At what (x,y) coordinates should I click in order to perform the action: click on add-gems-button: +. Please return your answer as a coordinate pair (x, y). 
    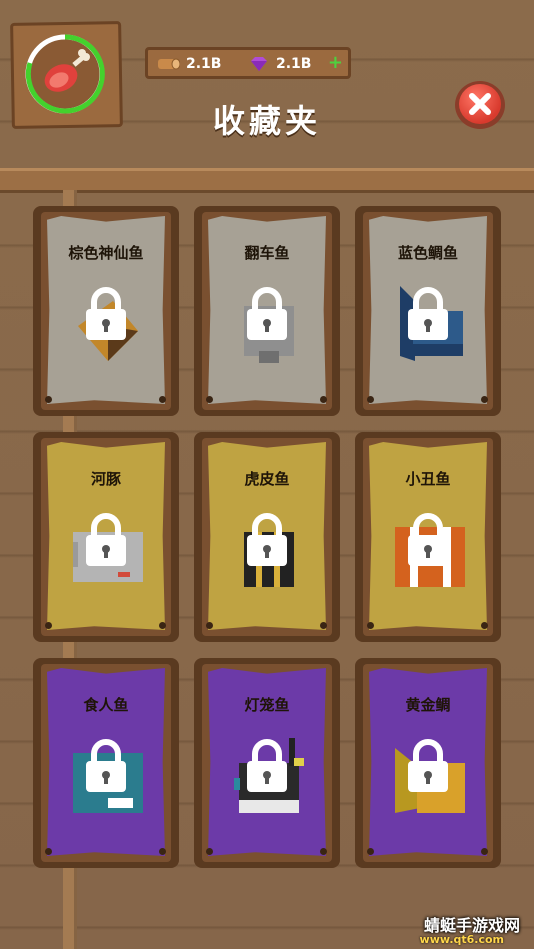
    Looking at the image, I should click on (335, 62).